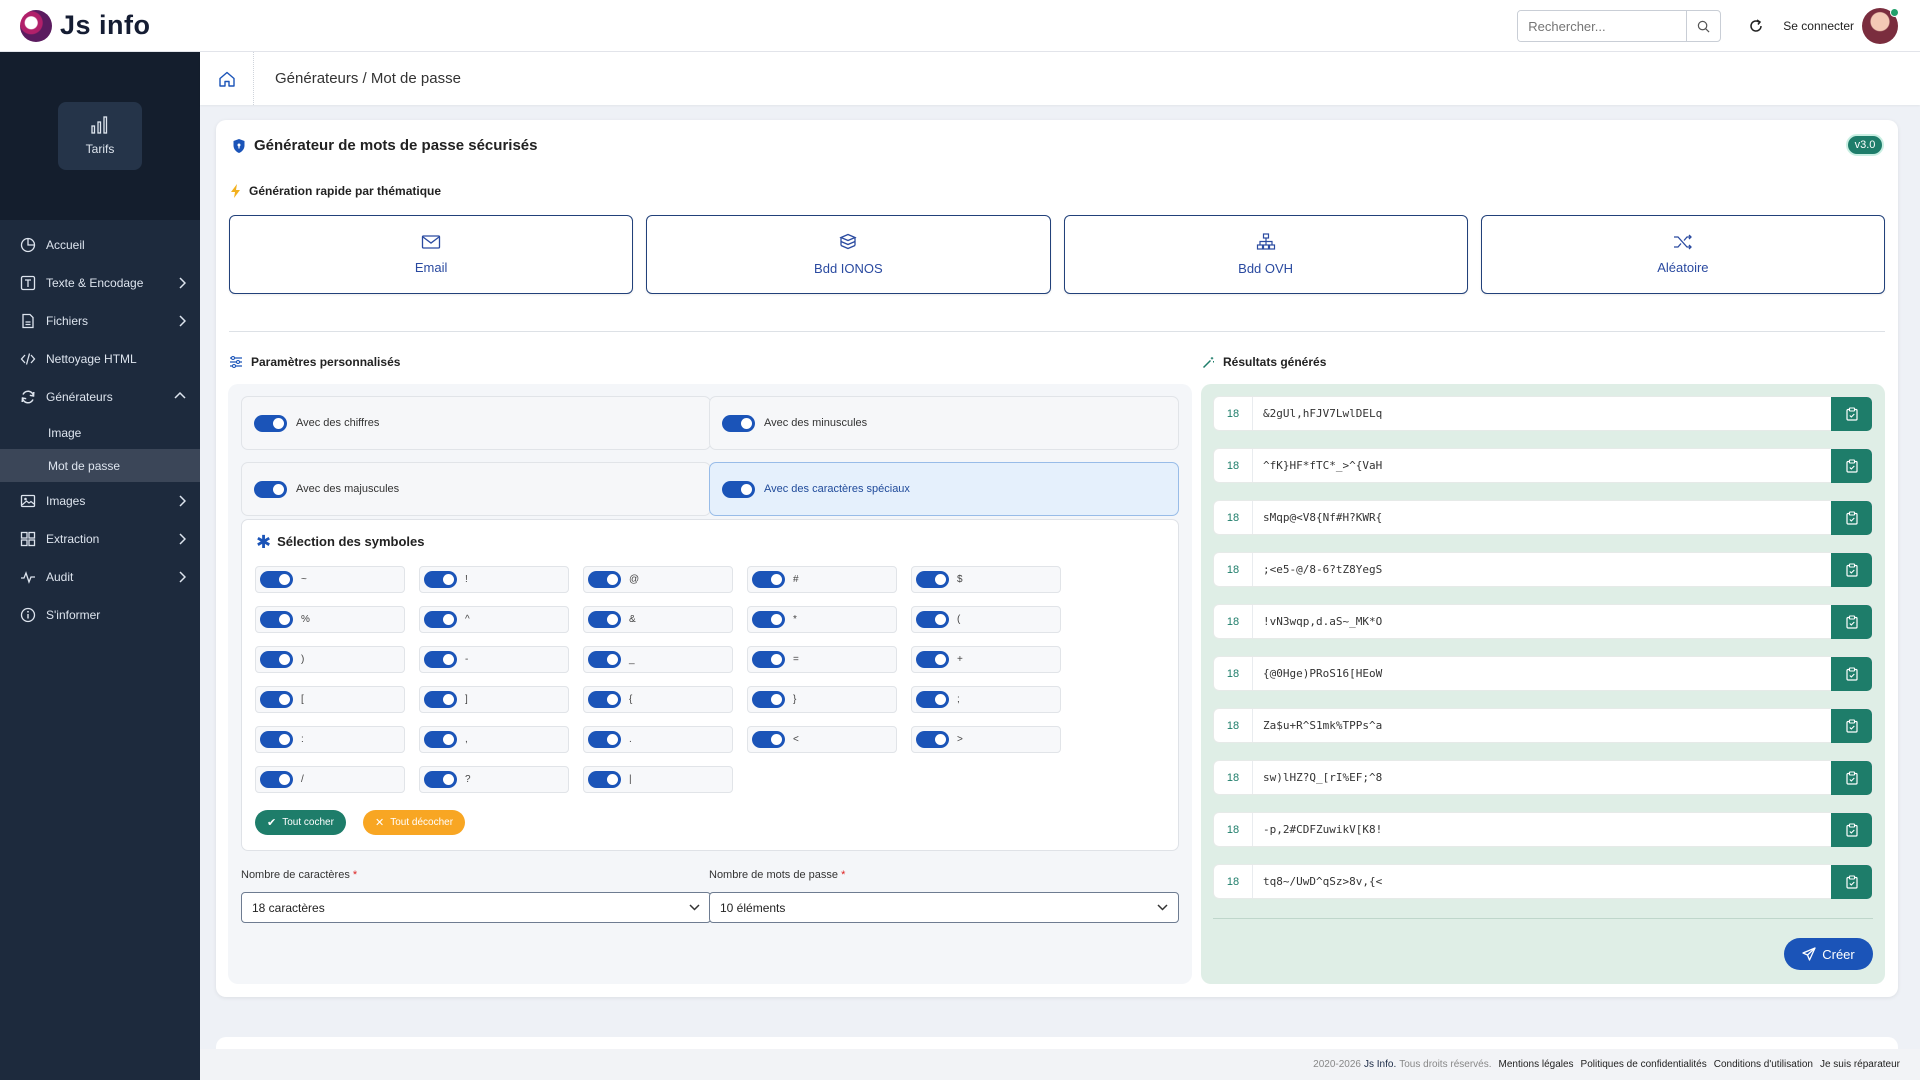 This screenshot has width=1920, height=1080. I want to click on symbol-option: *, so click(822, 619).